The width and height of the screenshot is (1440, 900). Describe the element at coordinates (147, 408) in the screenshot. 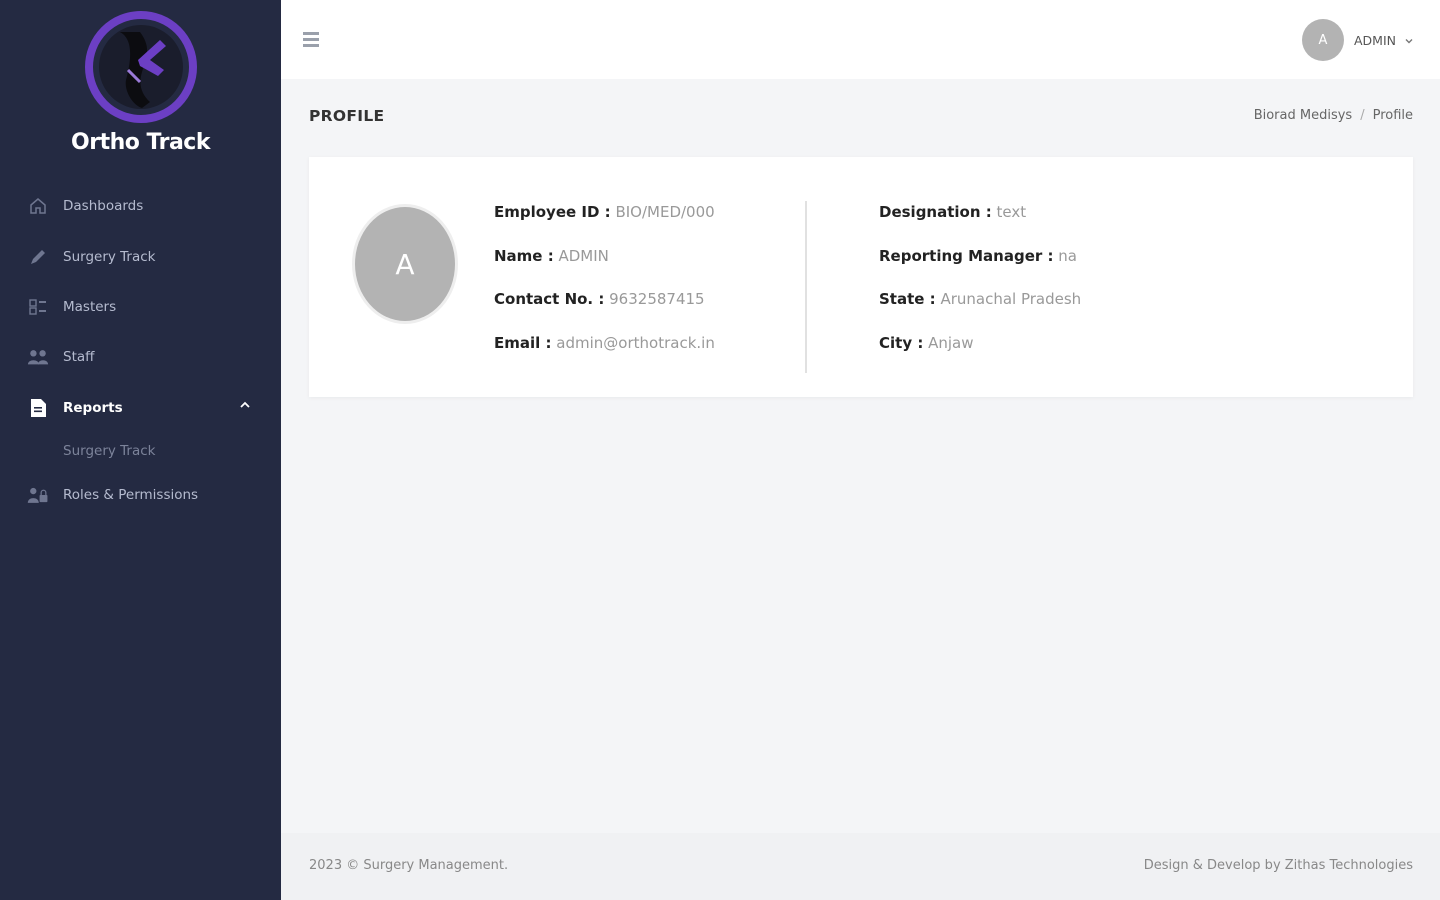

I see `sidebar-item-reports: Reports` at that location.